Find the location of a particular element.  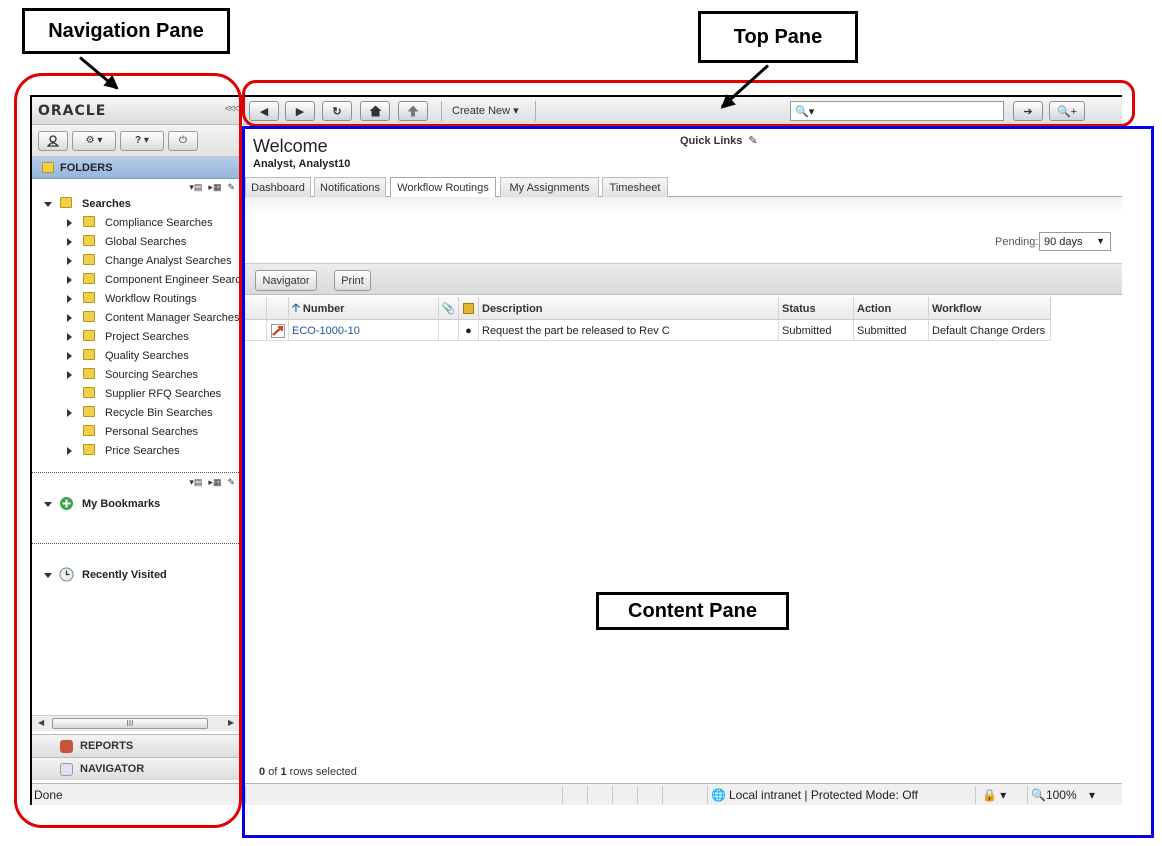

content-pane-callout-label: Content Pane is located at coordinates (692, 610).